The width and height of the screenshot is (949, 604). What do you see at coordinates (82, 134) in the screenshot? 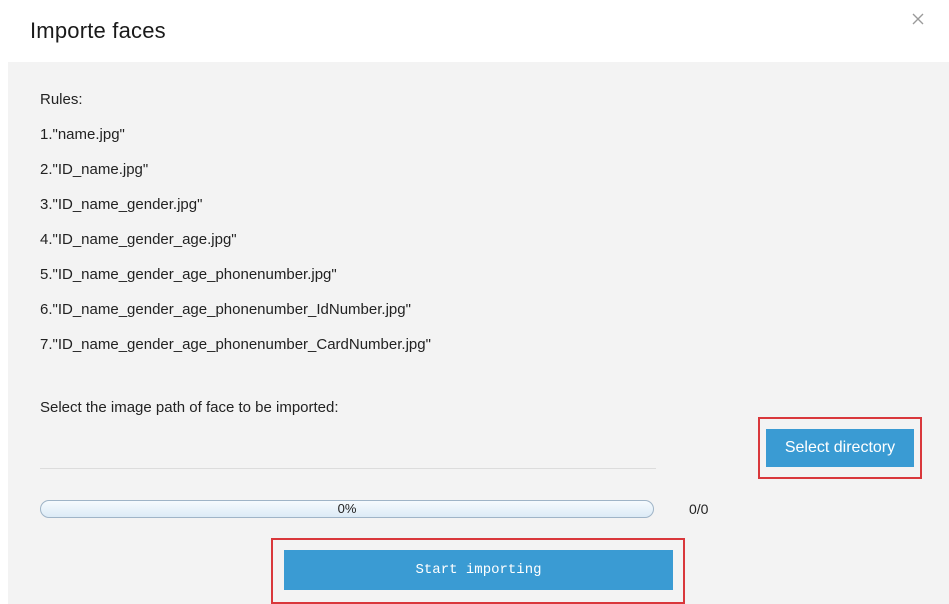
I see `rule-item: 1."name.jpg"` at bounding box center [82, 134].